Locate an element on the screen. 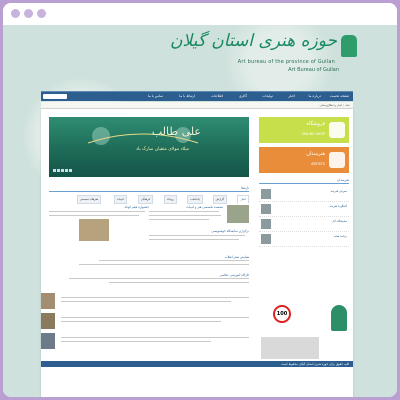 This screenshot has width=400, height=400. list-item: همایش شعر انقلاب is located at coordinates (149, 262).